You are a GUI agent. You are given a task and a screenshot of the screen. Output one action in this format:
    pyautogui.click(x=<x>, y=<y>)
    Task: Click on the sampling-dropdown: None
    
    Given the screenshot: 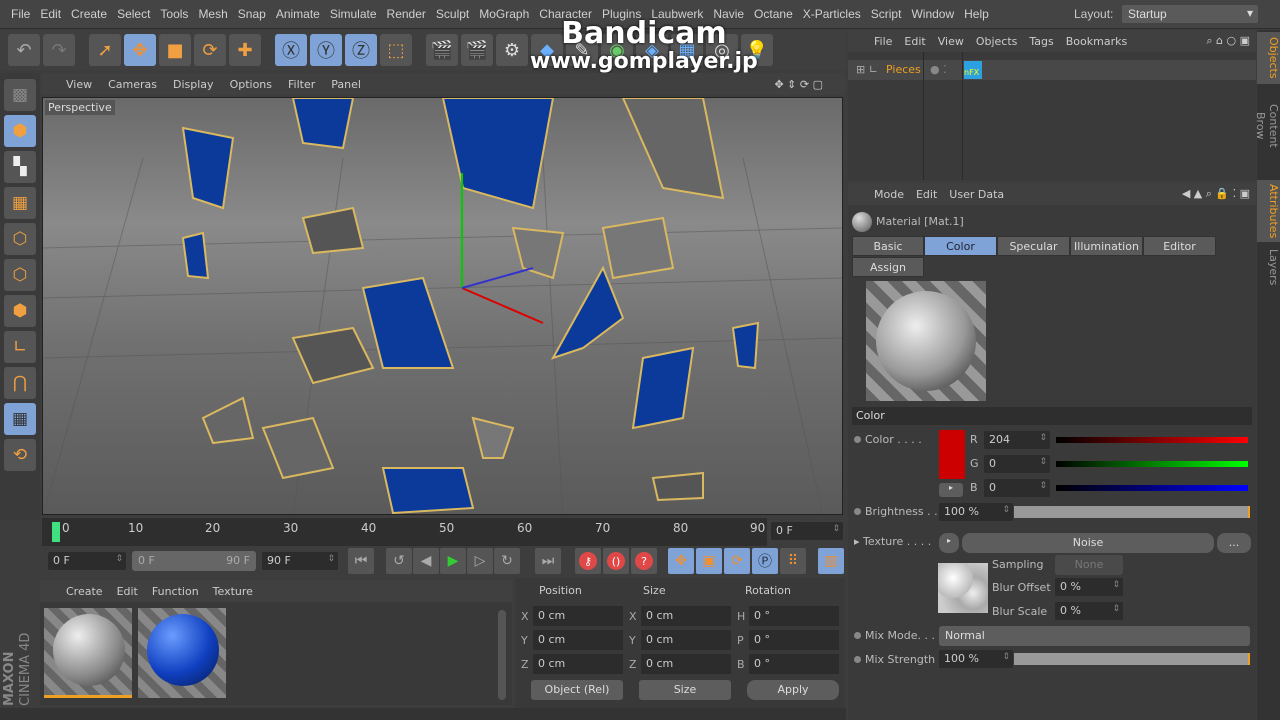 What is the action you would take?
    pyautogui.click(x=1089, y=565)
    